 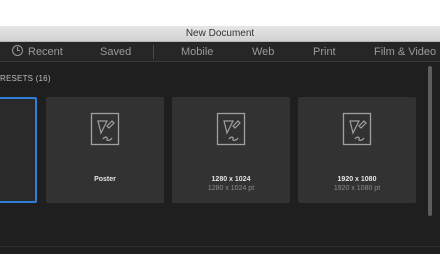 I want to click on window-titlebar: New Document, so click(x=220, y=34).